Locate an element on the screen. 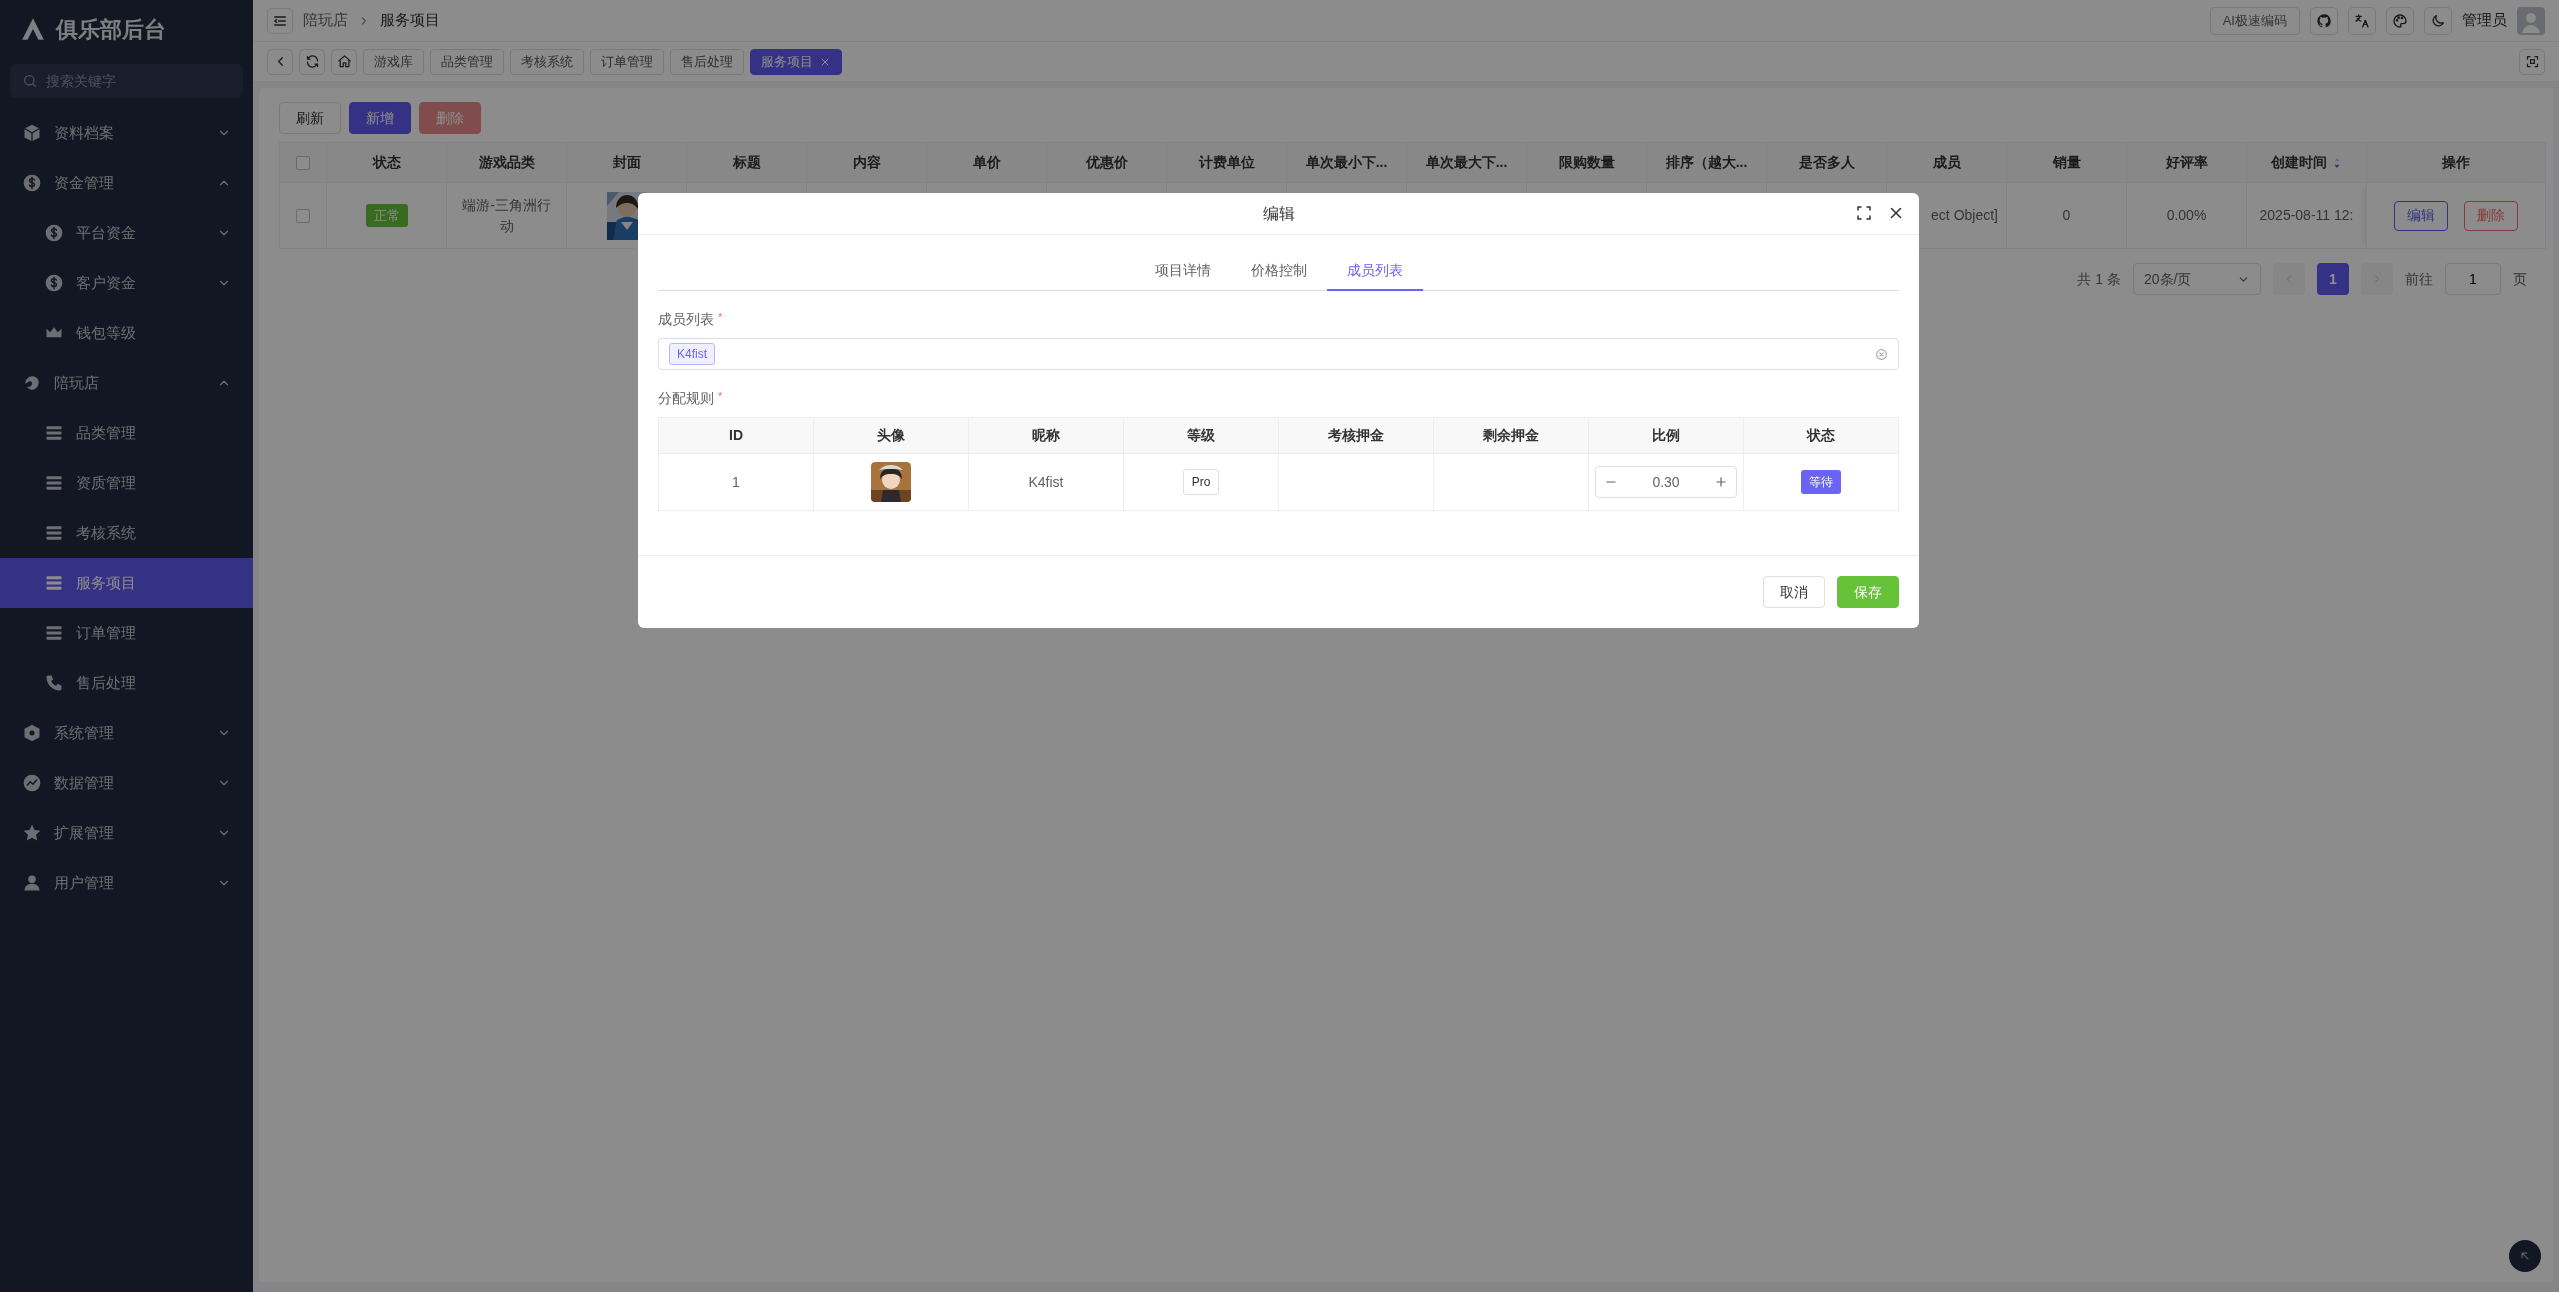 This screenshot has width=2559, height=1292. column-header: 创建时间 is located at coordinates (2299, 162).